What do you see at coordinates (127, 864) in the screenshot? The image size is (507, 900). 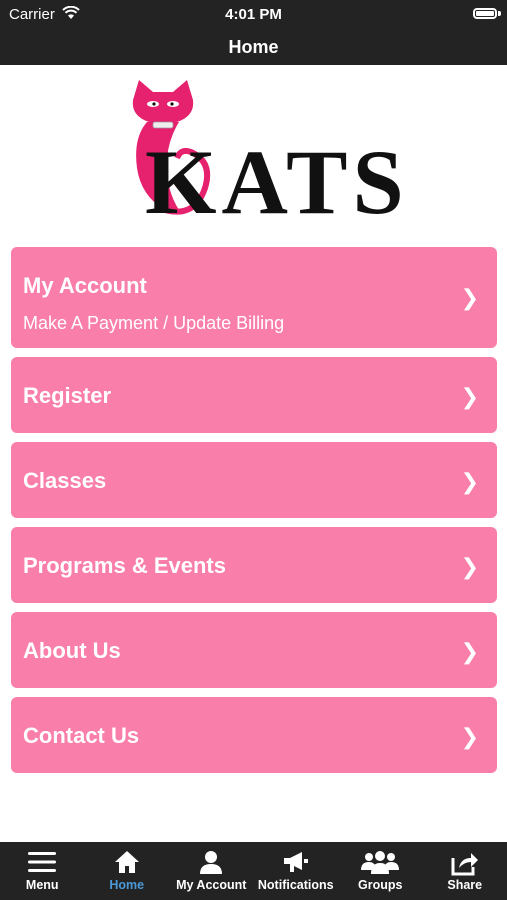 I see `house-icon` at bounding box center [127, 864].